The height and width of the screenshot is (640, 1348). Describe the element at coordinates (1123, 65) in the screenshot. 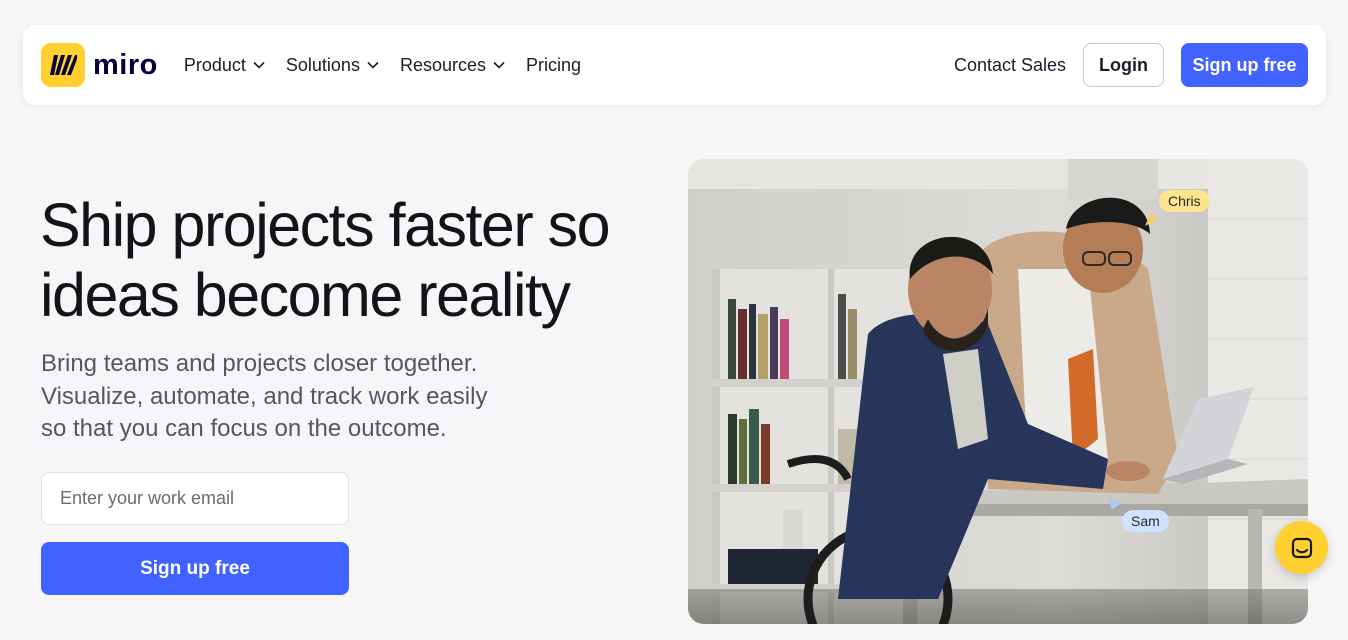

I see `login-button: Login` at that location.